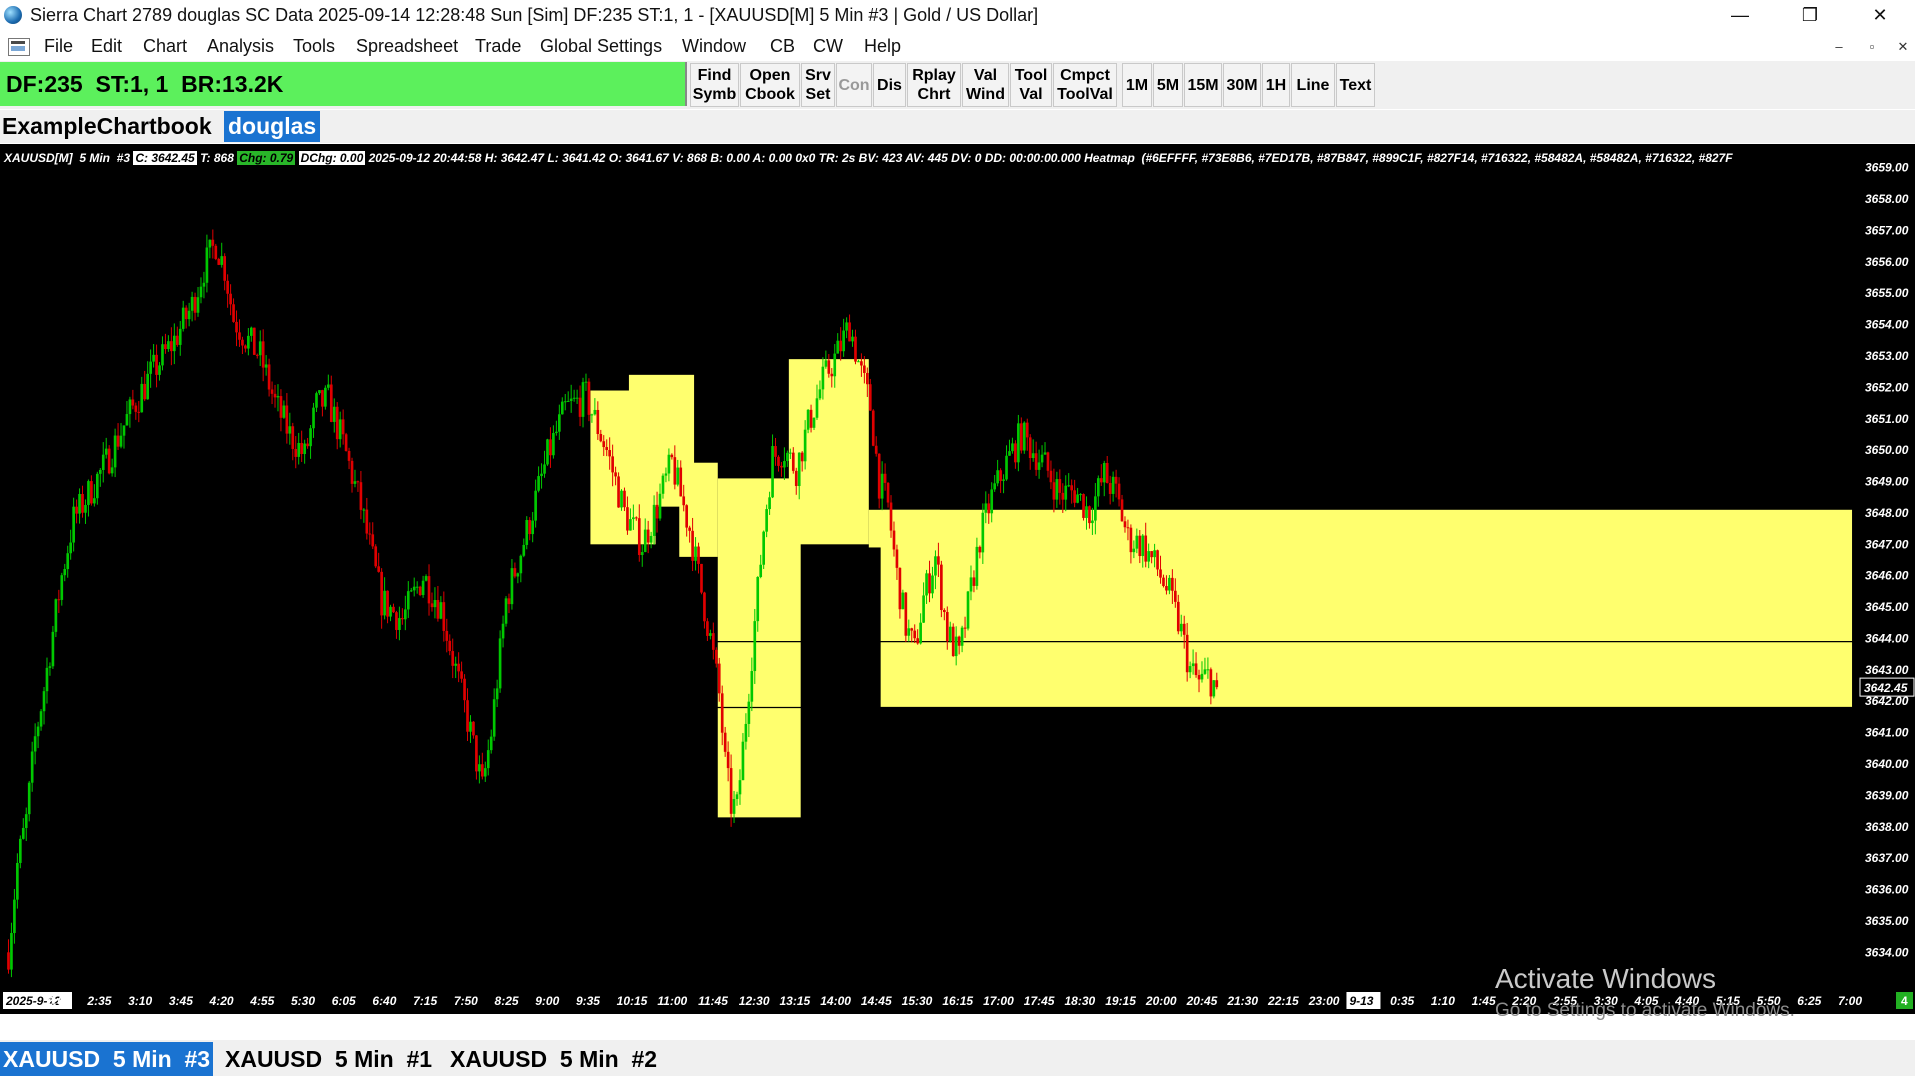 This screenshot has height=1076, width=1915. Describe the element at coordinates (314, 46) in the screenshot. I see `menu-tools: Tools` at that location.